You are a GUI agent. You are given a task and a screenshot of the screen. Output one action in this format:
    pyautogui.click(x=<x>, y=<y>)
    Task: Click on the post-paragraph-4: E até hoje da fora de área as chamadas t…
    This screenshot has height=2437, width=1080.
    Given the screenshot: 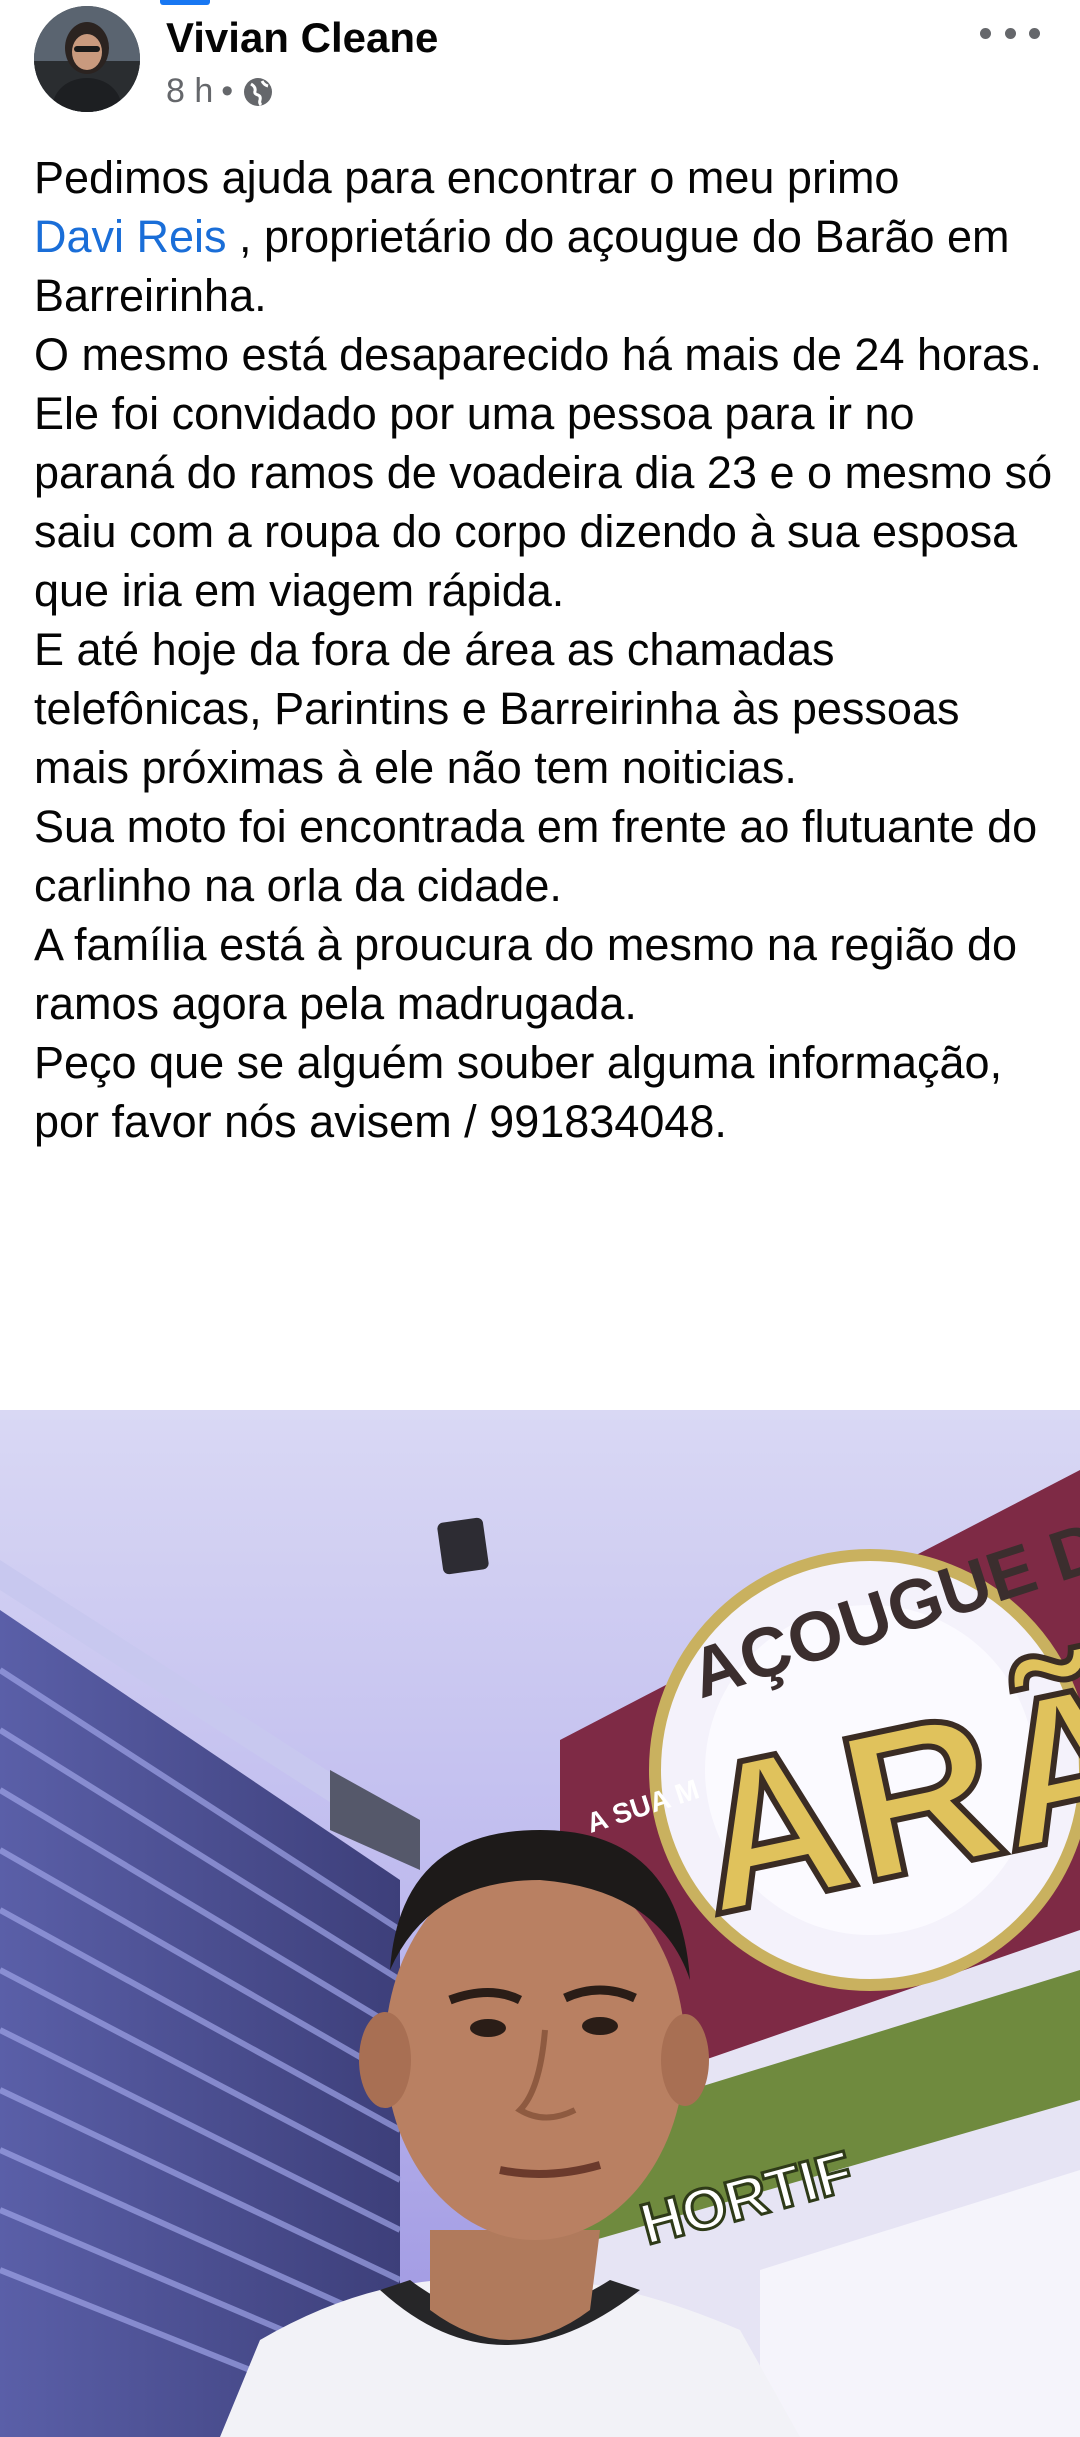 What is the action you would take?
    pyautogui.click(x=497, y=708)
    